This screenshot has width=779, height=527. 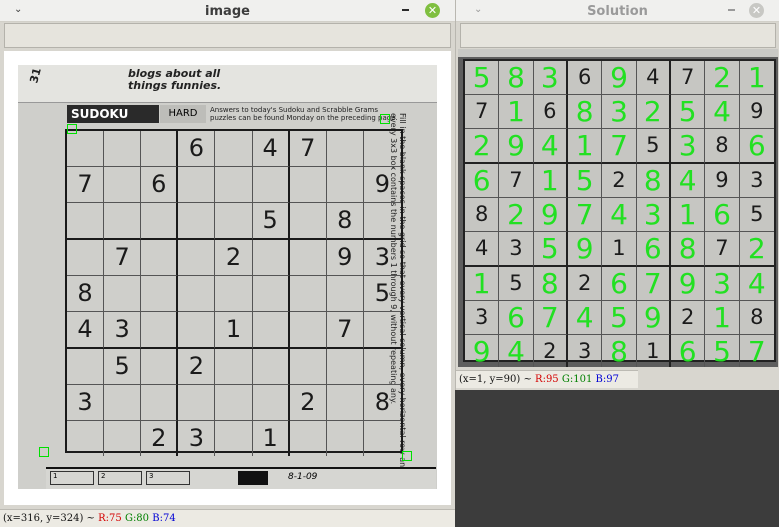 I want to click on solved-digit: 4, so click(x=756, y=284).